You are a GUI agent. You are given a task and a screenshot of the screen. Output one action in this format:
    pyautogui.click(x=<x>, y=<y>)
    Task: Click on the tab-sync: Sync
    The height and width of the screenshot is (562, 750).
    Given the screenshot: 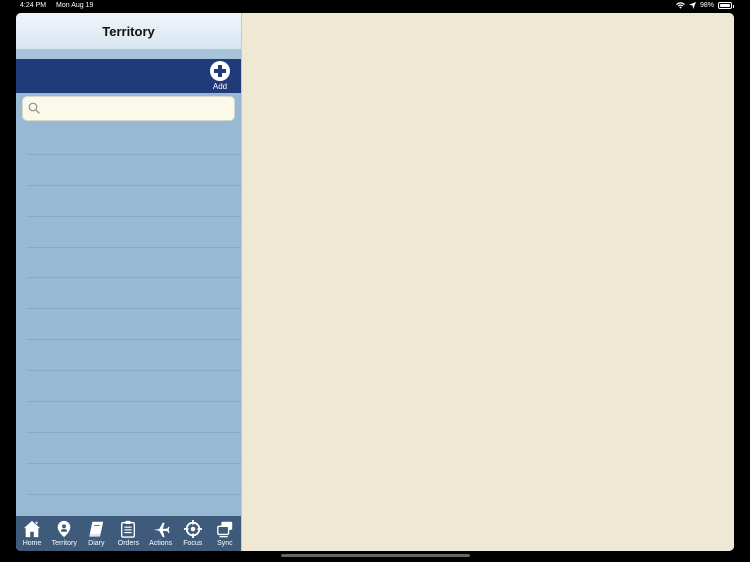 What is the action you would take?
    pyautogui.click(x=225, y=533)
    